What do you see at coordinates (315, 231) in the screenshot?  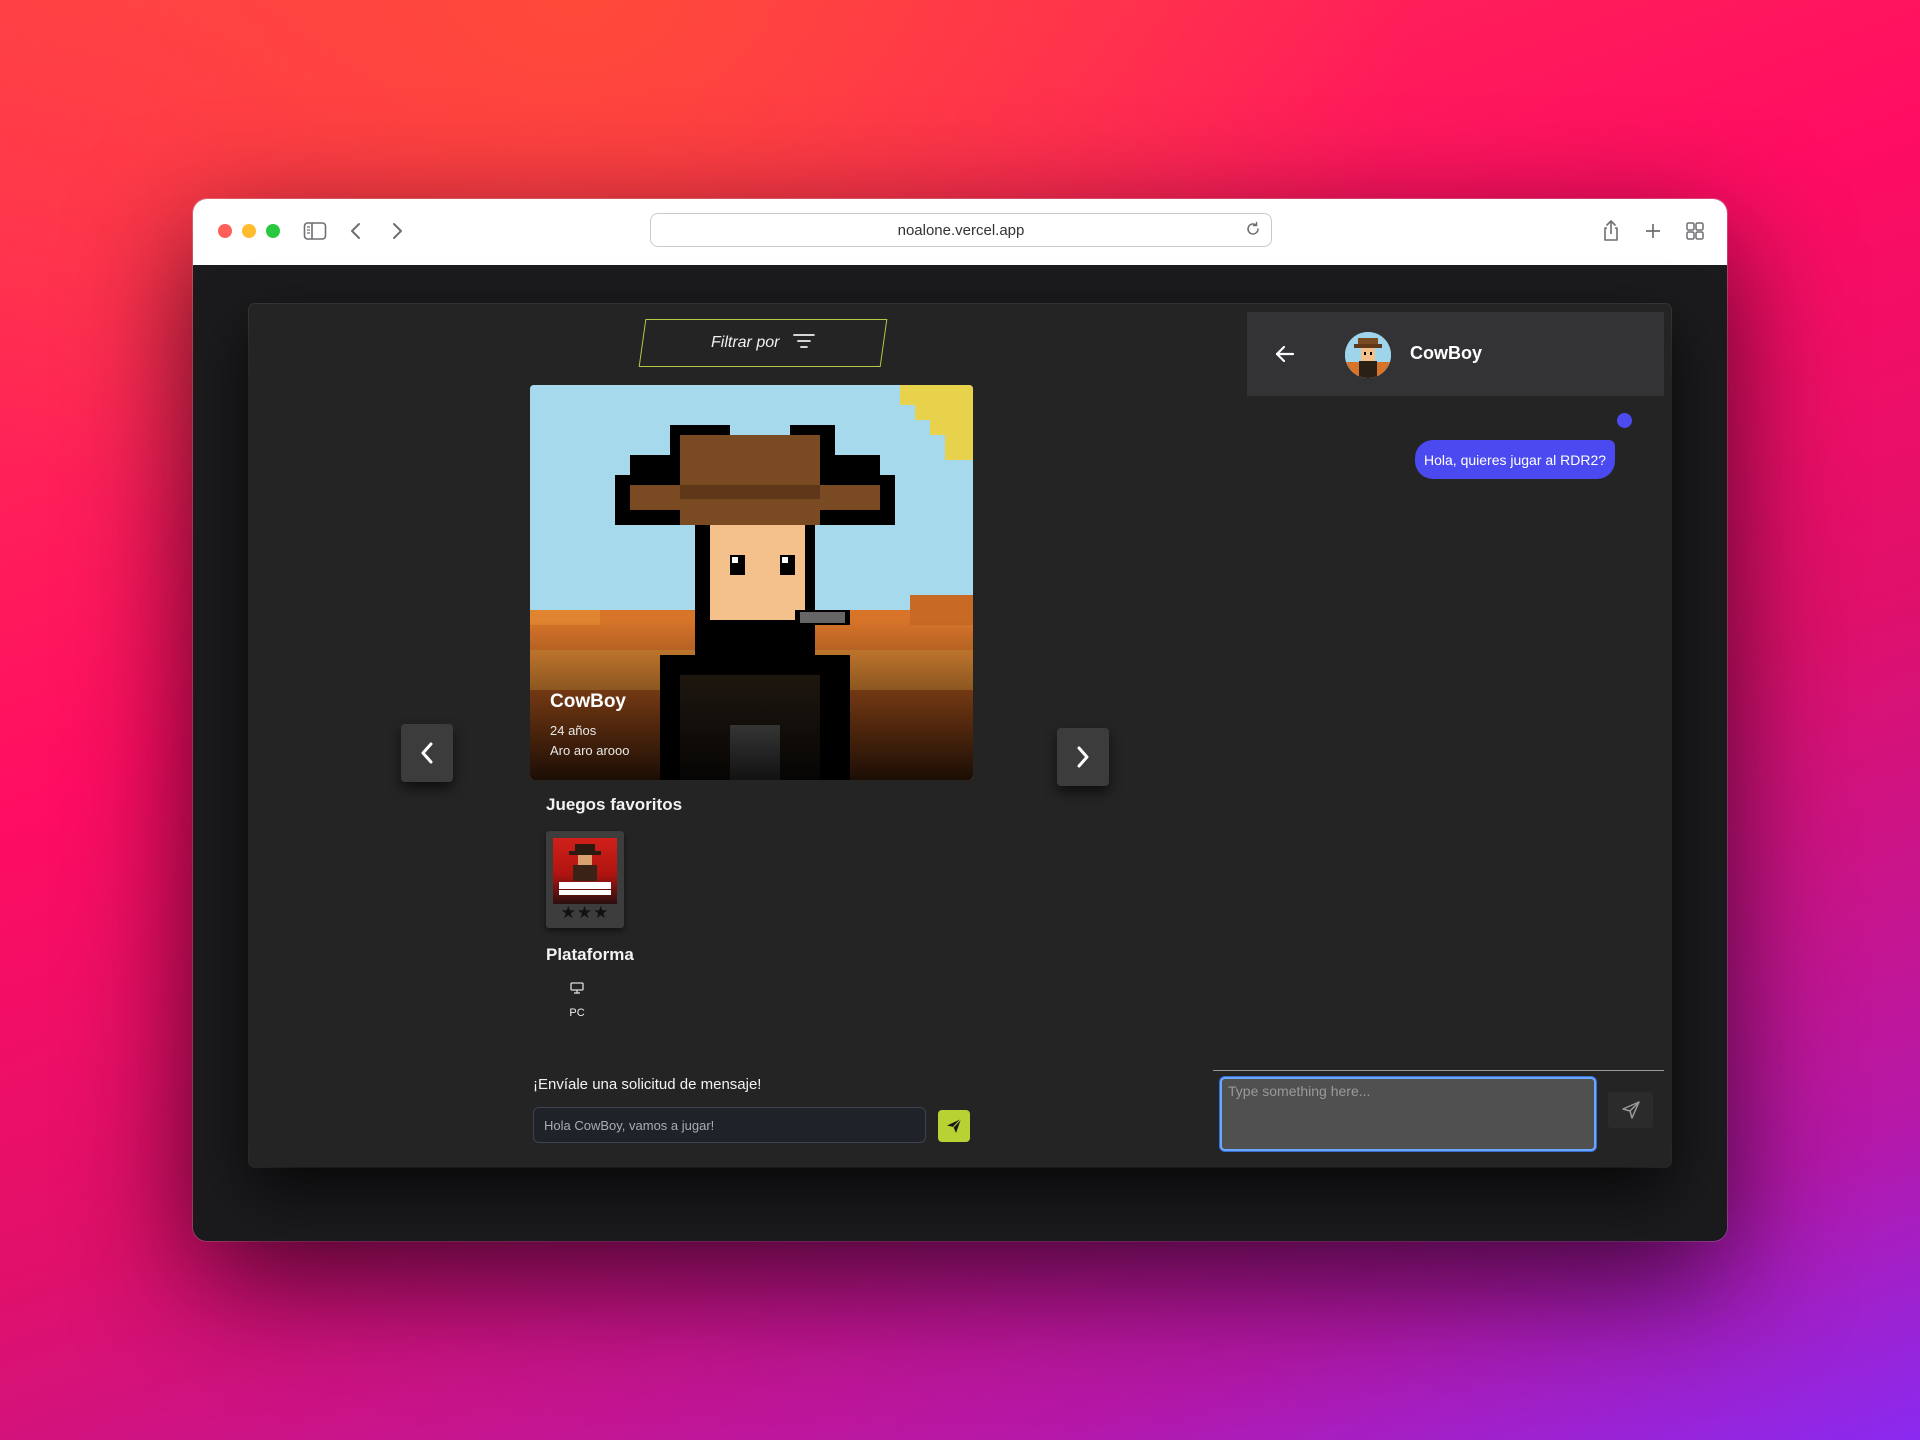 I see `sidebar-toggle-icon` at bounding box center [315, 231].